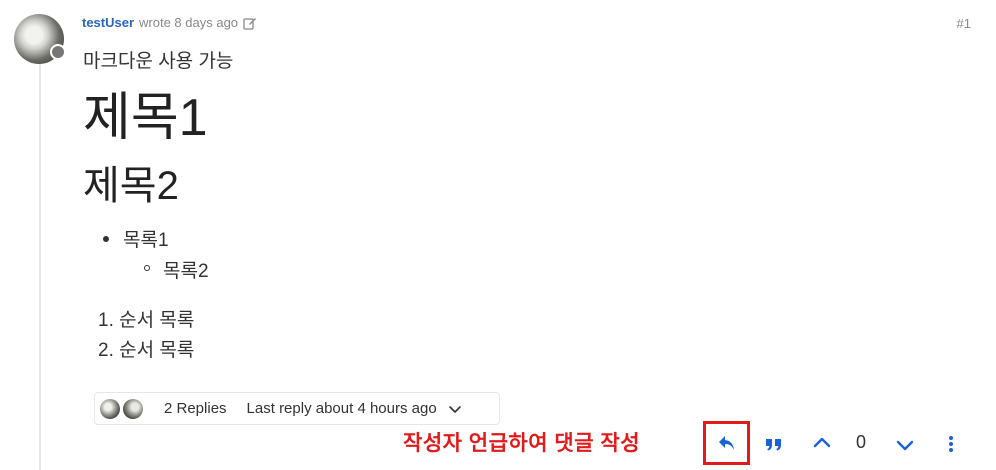 The image size is (996, 470). I want to click on annotation-label: 작성자 언급하여 댓글 작성, so click(522, 443).